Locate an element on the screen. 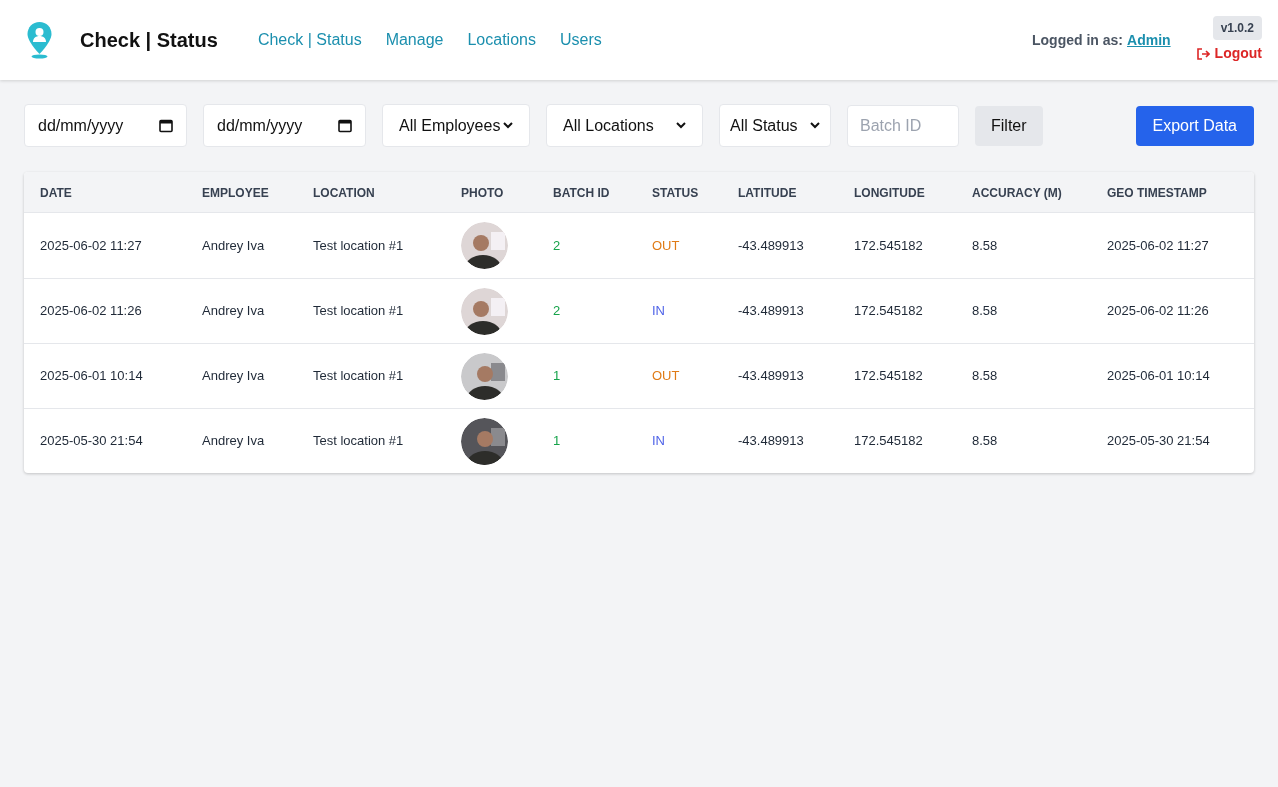  batch-id-field: Batch ID is located at coordinates (903, 125).